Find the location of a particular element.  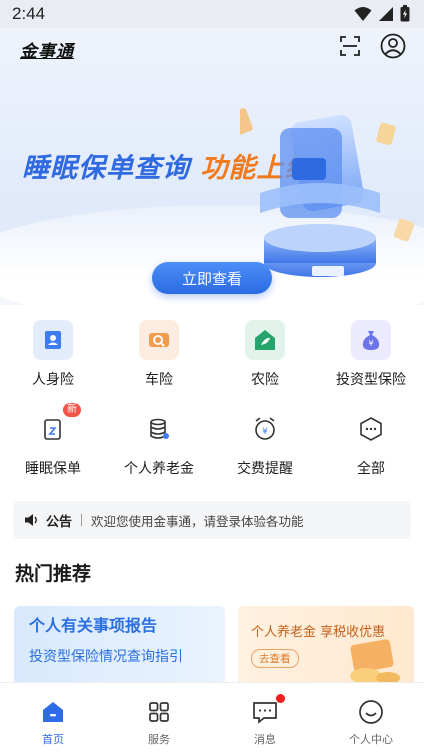

tab-services: 服务 is located at coordinates (159, 715).